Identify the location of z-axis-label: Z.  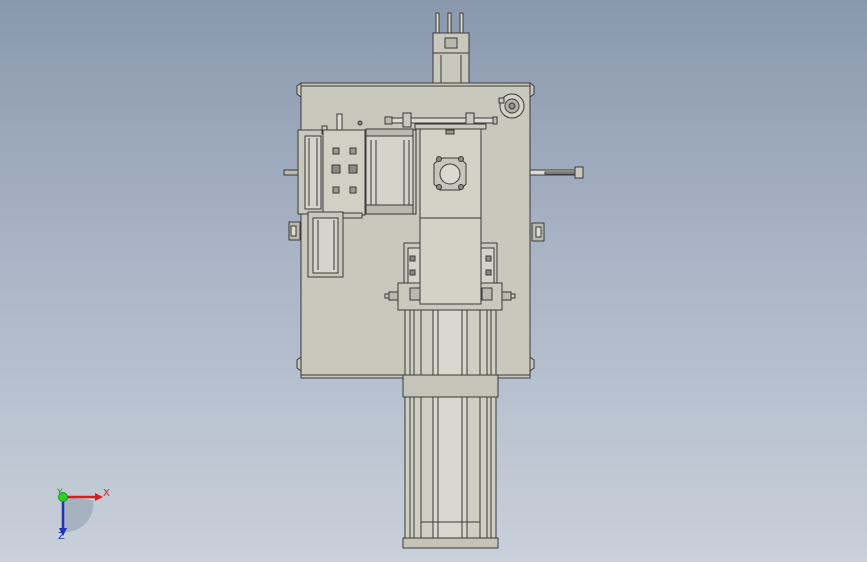
(61, 536).